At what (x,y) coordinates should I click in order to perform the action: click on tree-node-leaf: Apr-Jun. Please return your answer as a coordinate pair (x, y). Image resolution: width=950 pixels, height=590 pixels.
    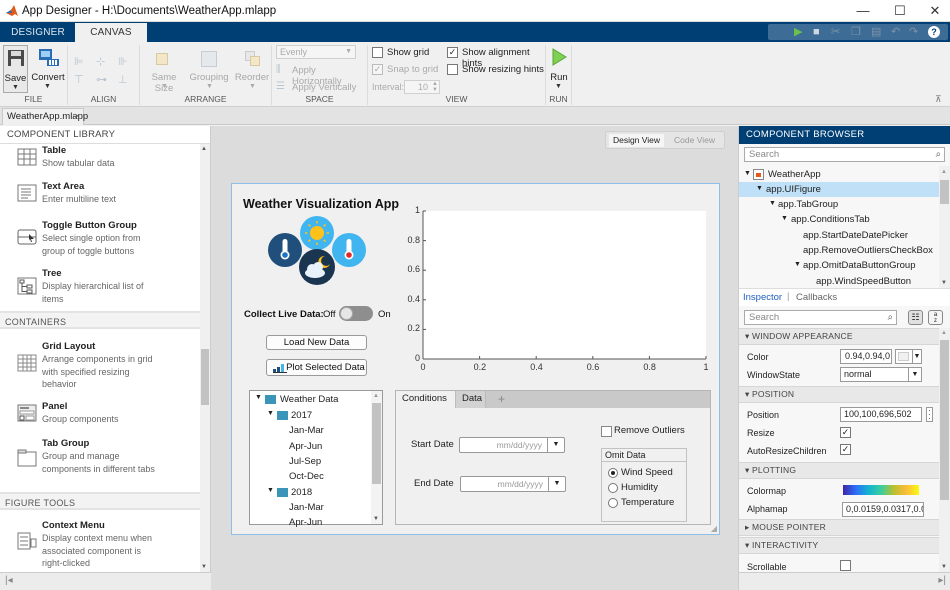
    Looking at the image, I should click on (305, 522).